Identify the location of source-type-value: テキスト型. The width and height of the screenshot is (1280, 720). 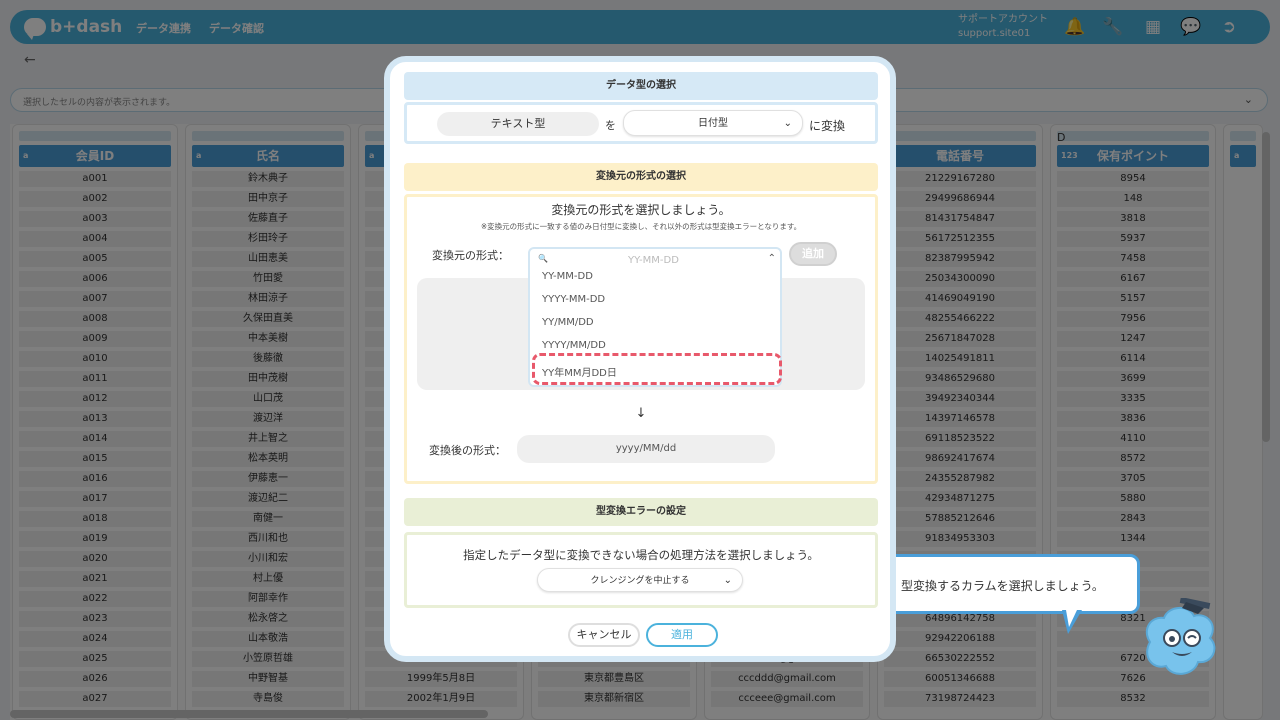
(518, 123).